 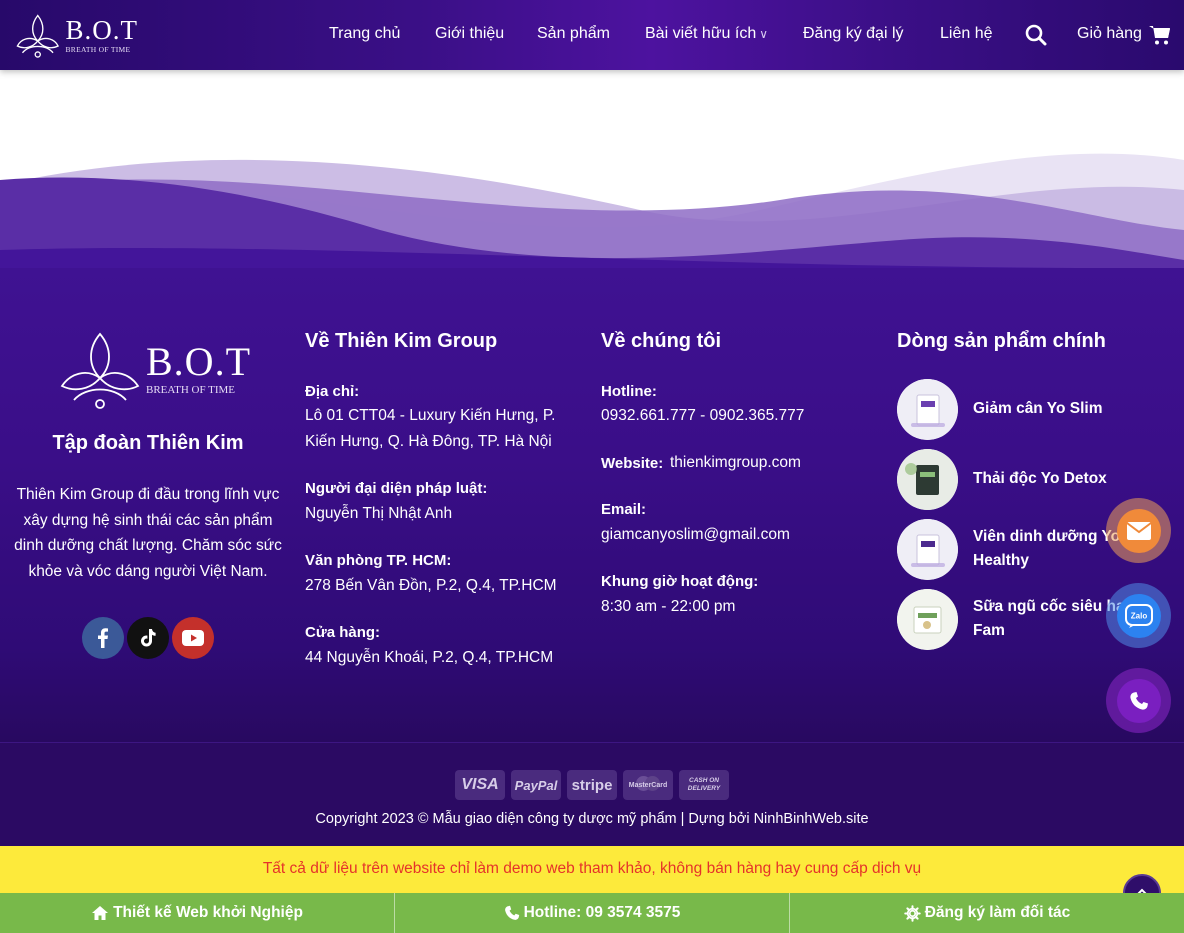 What do you see at coordinates (148, 443) in the screenshot?
I see `footer-brand-title: Tập đoàn Thiên Kim` at bounding box center [148, 443].